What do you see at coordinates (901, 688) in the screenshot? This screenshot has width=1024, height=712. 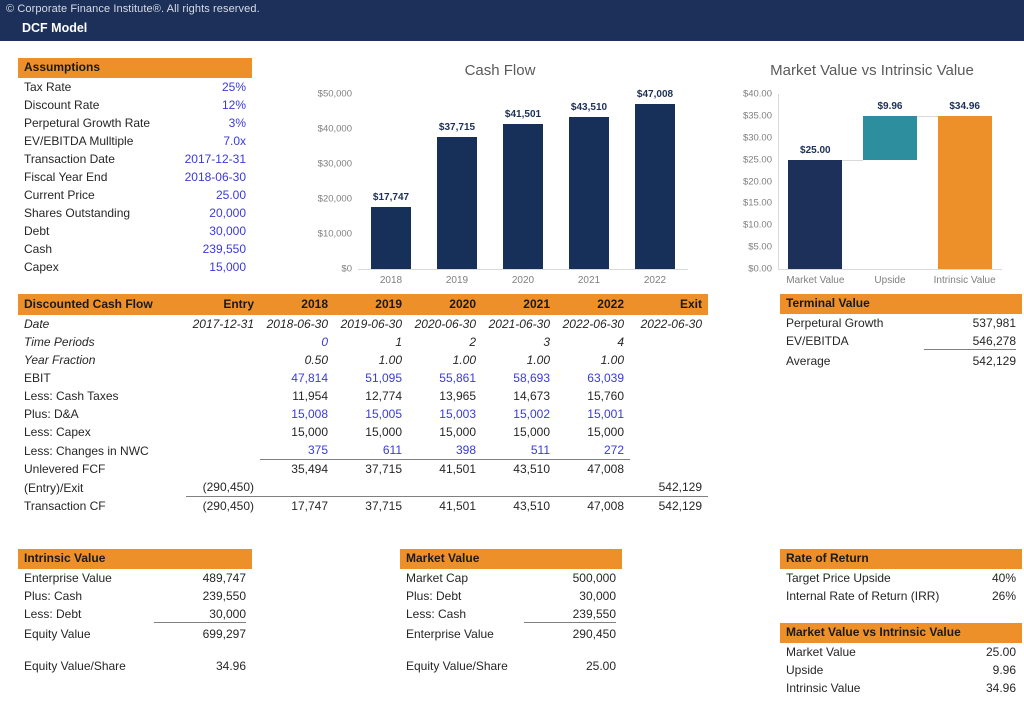 I see `market-vs-intrinsic-value-row: Intrinsic Value 34.96` at bounding box center [901, 688].